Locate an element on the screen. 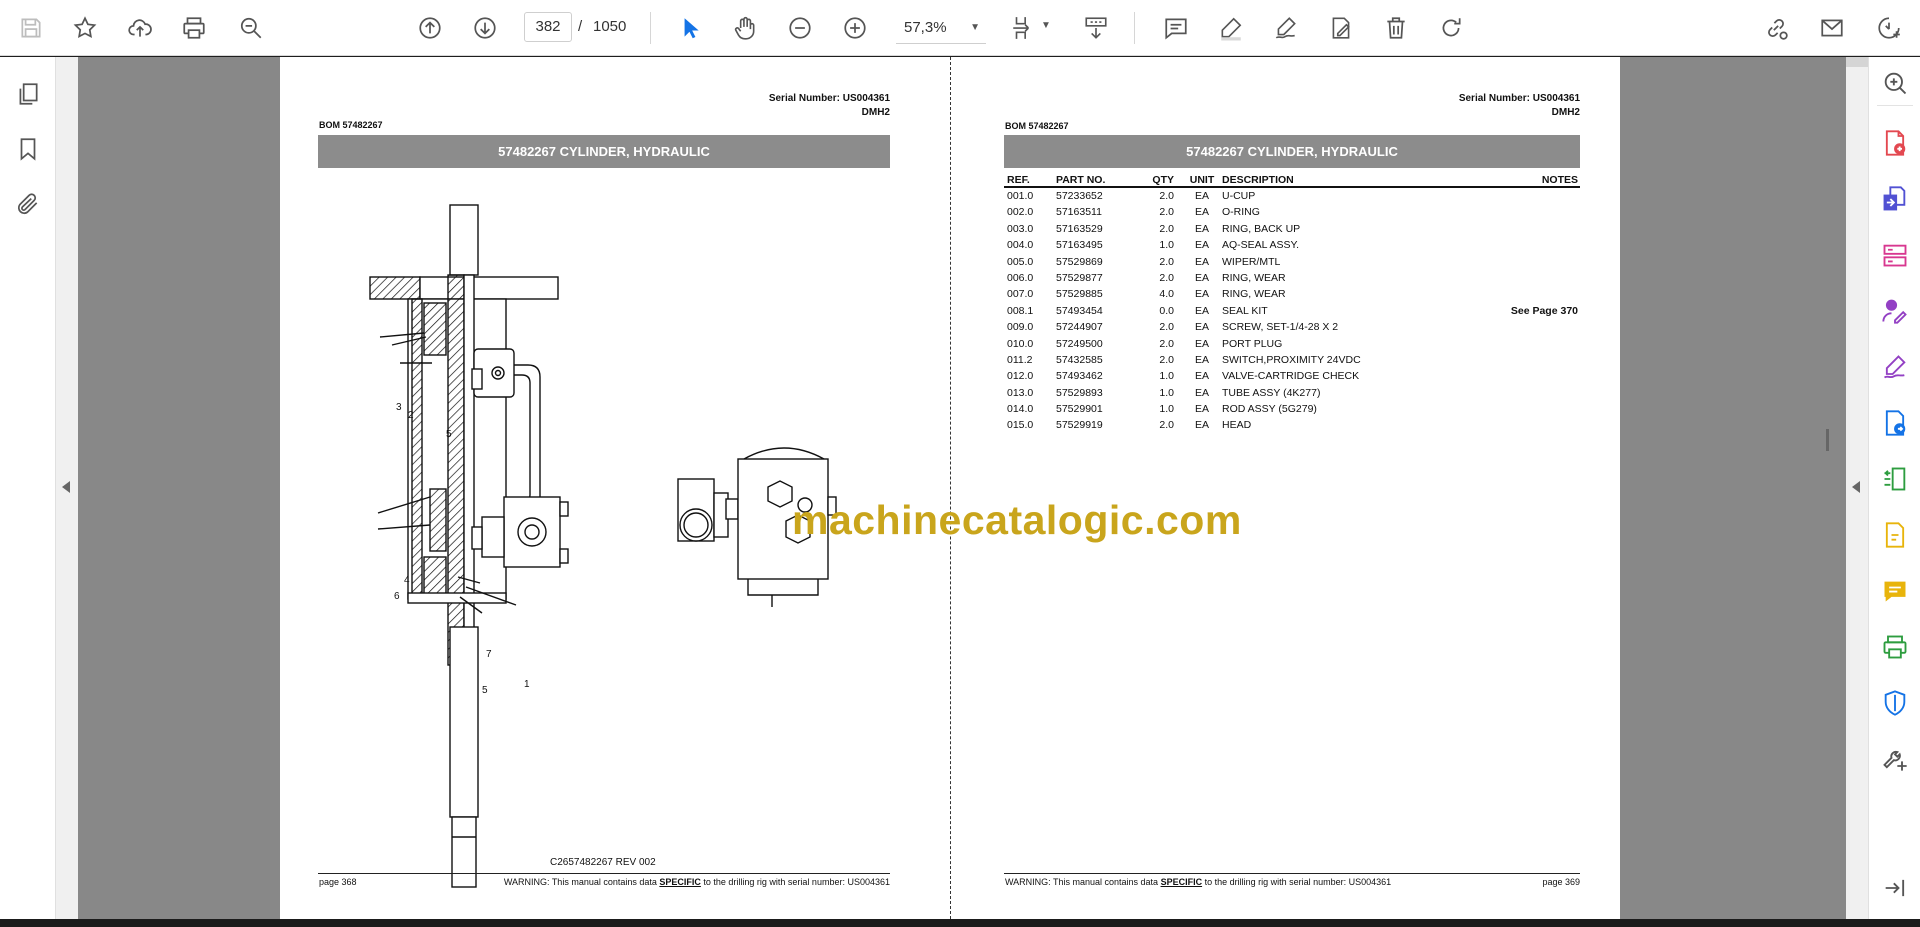 This screenshot has width=1920, height=927. vertical-scrollbar is located at coordinates (1857, 62).